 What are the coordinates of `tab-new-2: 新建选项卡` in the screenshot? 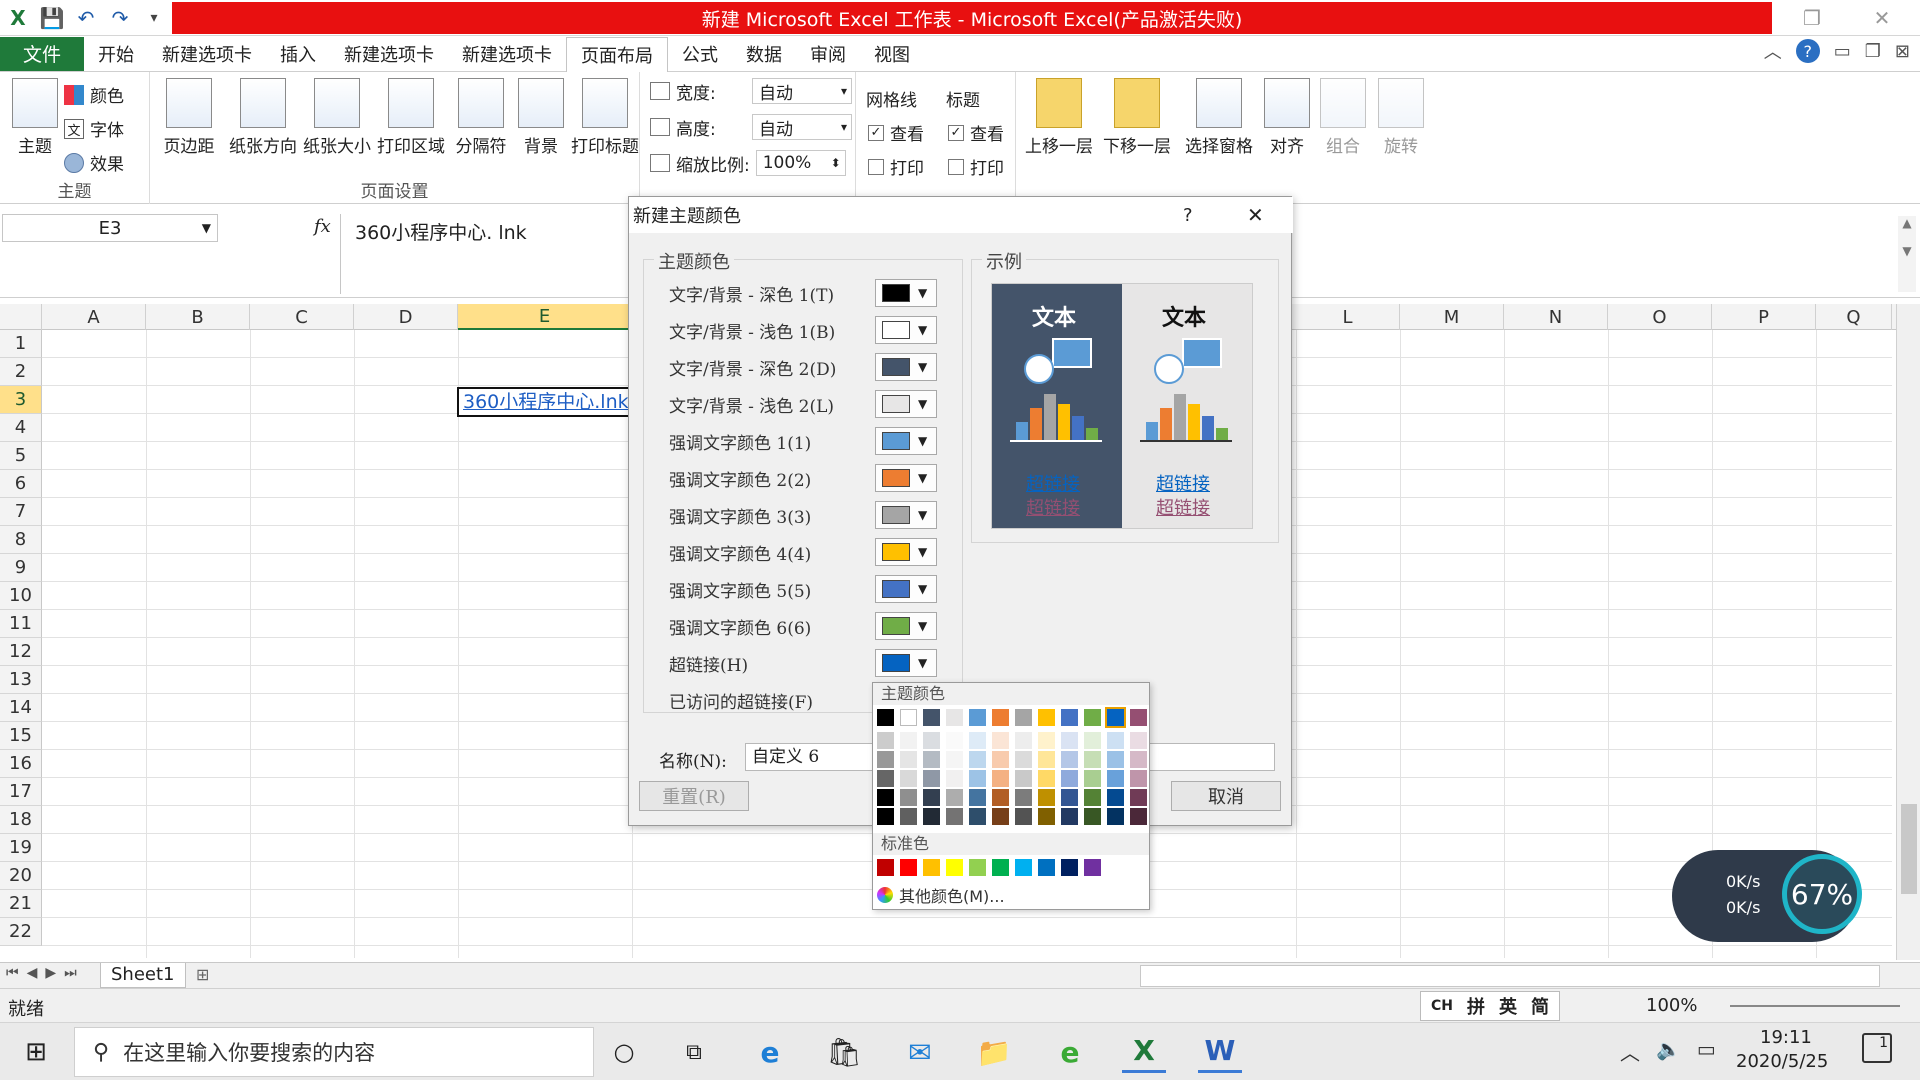 It's located at (389, 54).